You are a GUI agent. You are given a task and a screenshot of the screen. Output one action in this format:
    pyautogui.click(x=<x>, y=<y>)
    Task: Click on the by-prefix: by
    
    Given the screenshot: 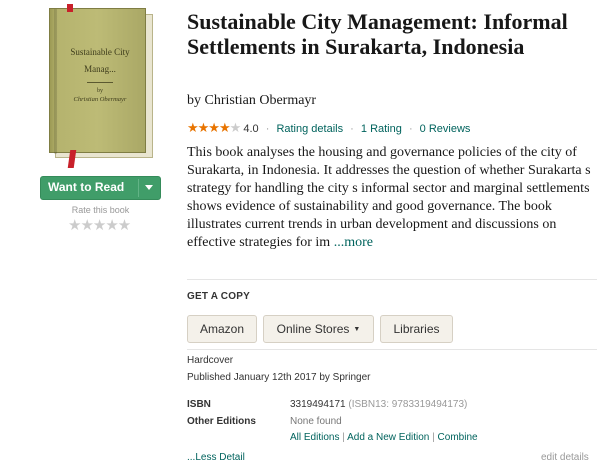 What is the action you would take?
    pyautogui.click(x=194, y=100)
    